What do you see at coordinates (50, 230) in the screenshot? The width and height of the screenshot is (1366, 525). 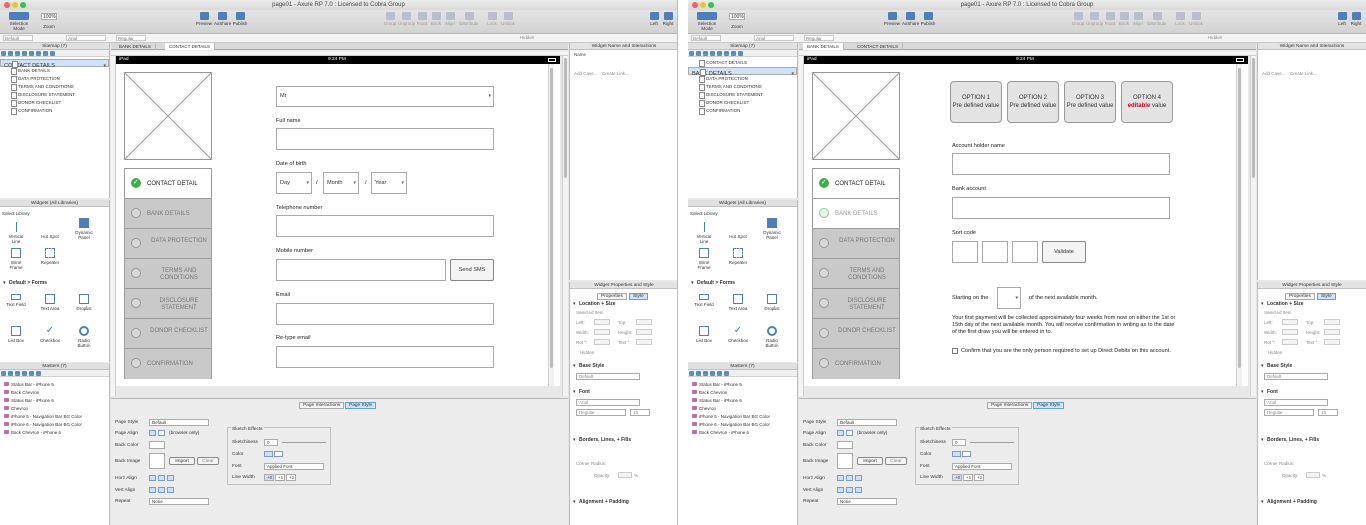 I see `widget-hot-spot: Hot Spot` at bounding box center [50, 230].